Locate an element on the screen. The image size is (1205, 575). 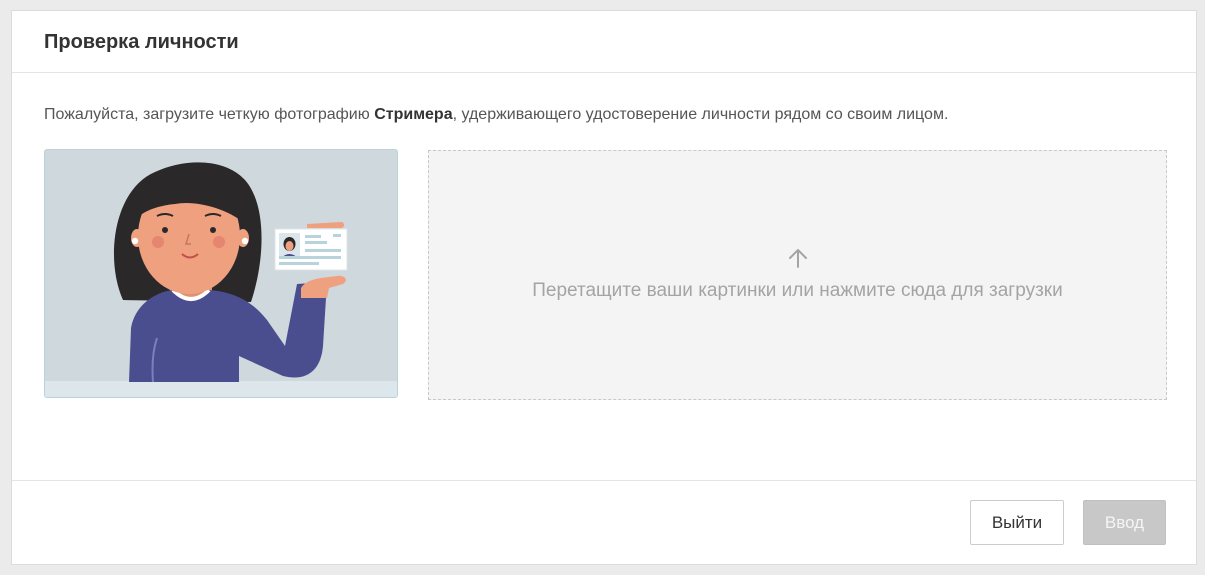
exit-button: Выйти is located at coordinates (1017, 522).